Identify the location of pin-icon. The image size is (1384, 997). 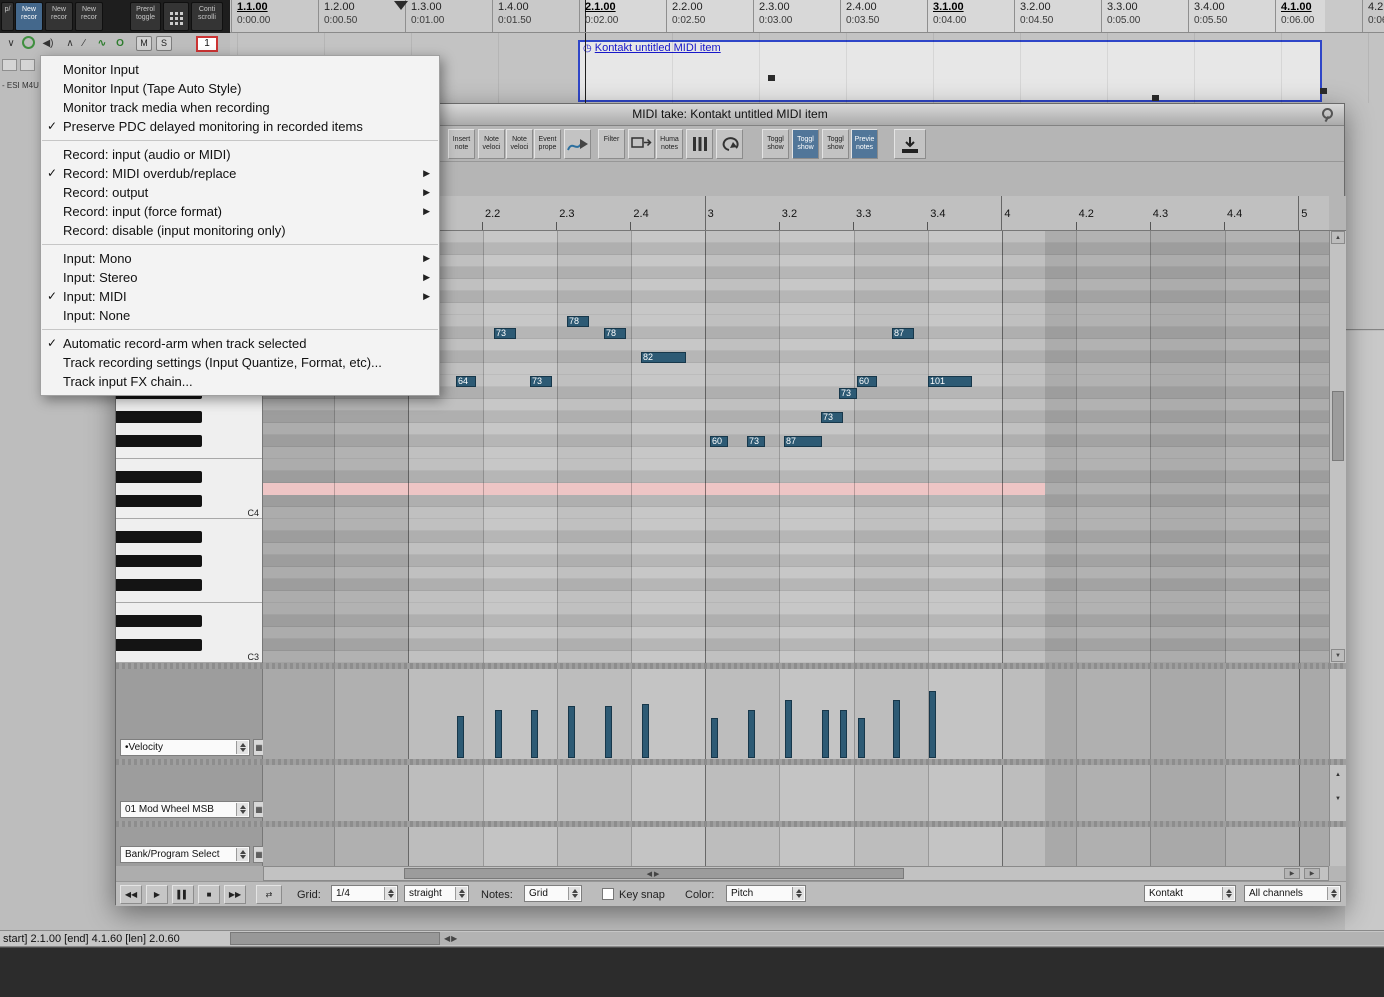
(1326, 115).